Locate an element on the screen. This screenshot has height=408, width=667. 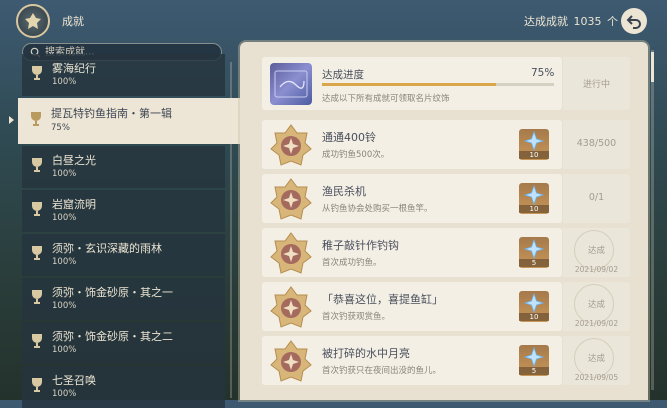
achievement-status: 438/500 is located at coordinates (596, 144).